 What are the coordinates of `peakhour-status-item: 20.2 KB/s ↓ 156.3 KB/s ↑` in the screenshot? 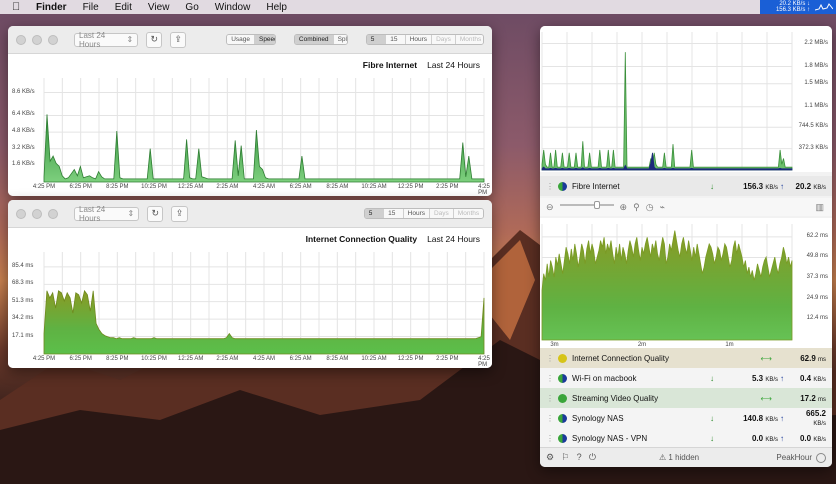 It's located at (798, 7).